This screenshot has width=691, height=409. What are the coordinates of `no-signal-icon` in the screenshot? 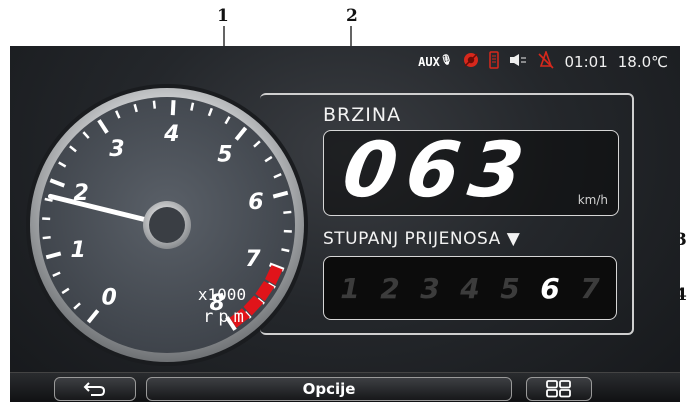 It's located at (471, 62).